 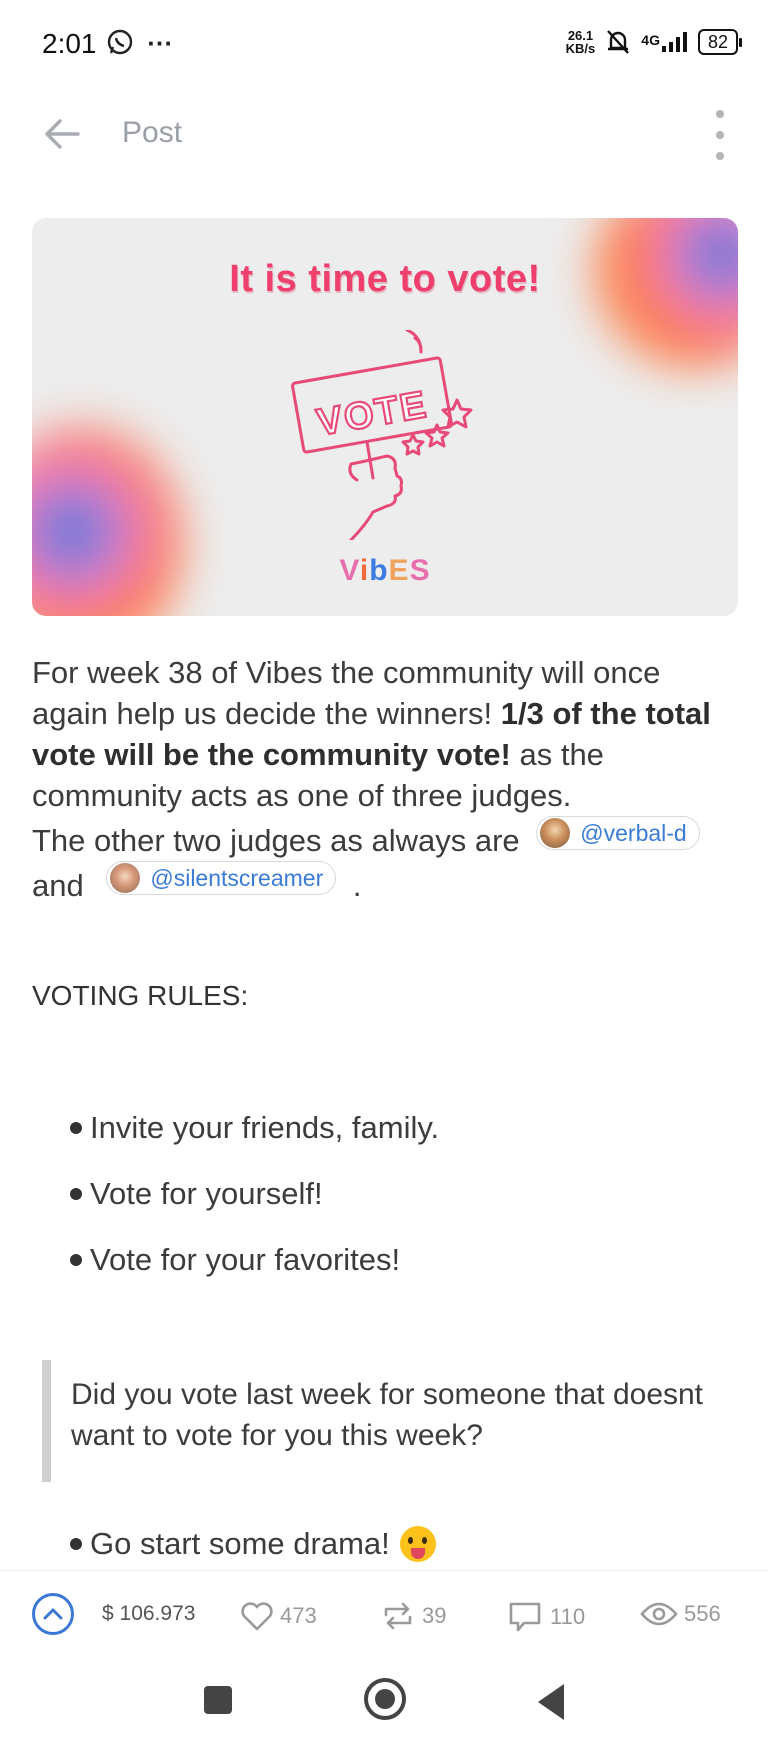 I want to click on comment-button: 110, so click(x=546, y=1617).